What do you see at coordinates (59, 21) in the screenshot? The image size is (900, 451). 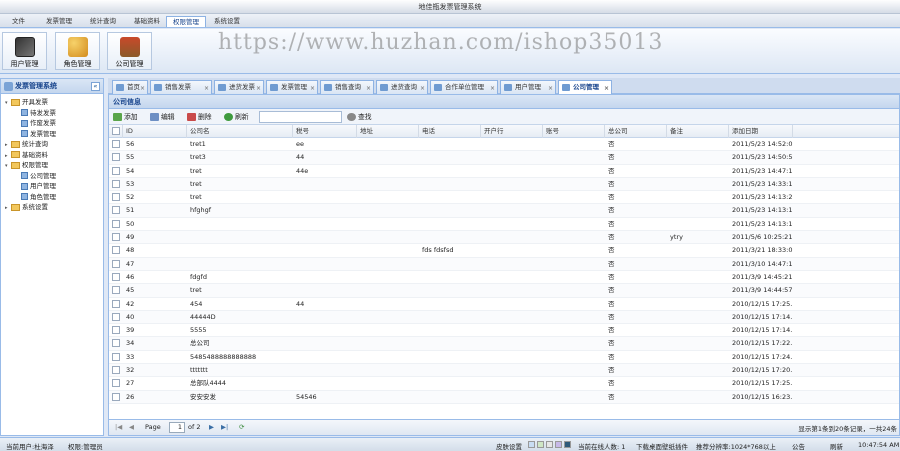 I see `menu-item: 发票管理` at bounding box center [59, 21].